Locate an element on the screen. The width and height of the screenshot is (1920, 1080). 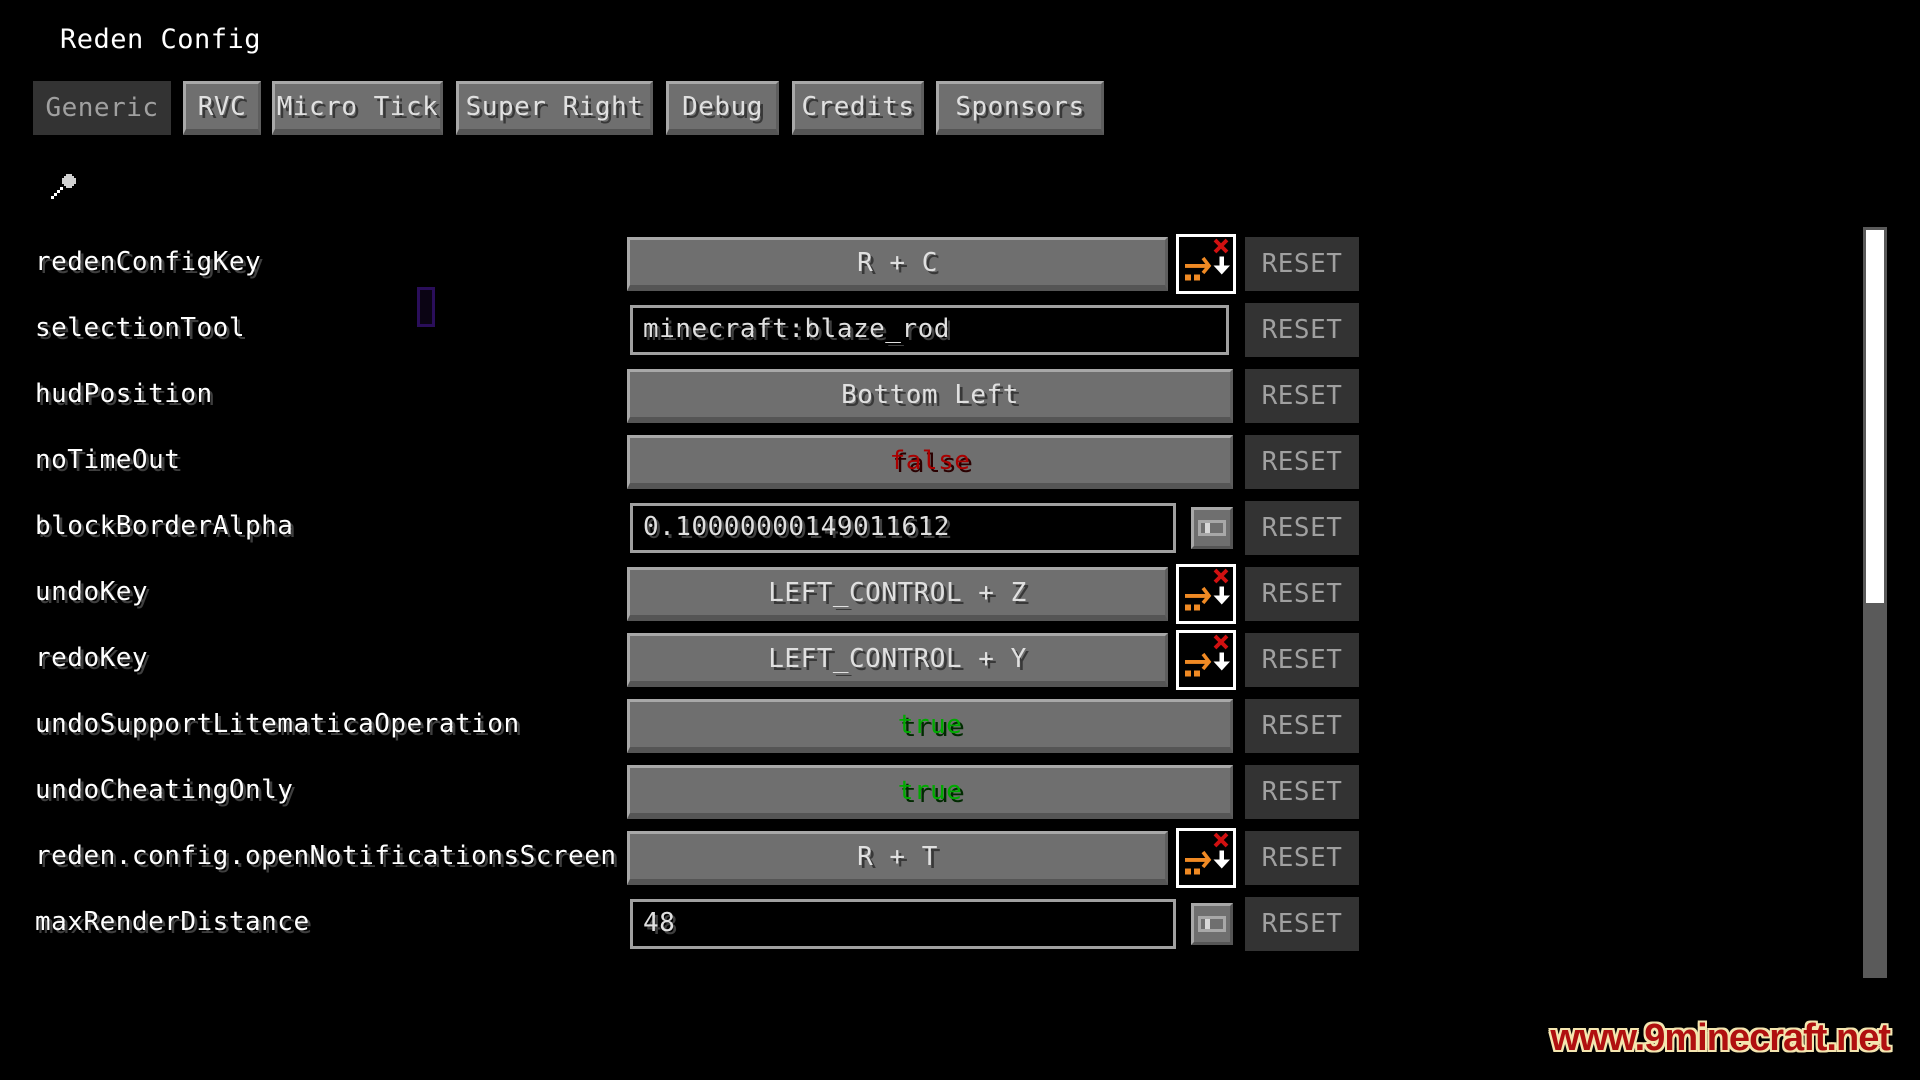
tab-super-right: Super Right is located at coordinates (554, 108).